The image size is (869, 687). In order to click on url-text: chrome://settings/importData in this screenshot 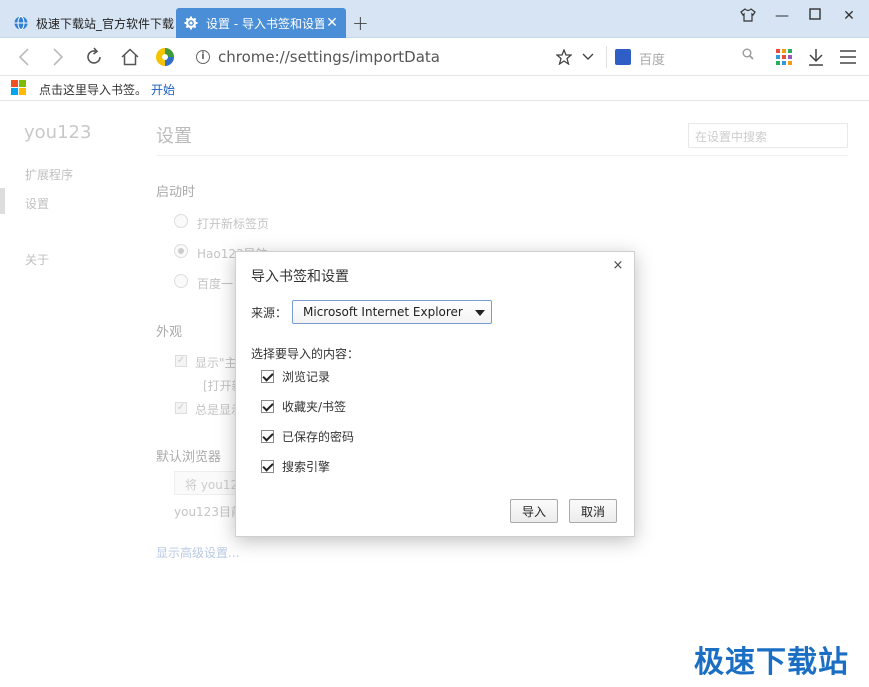, I will do `click(329, 57)`.